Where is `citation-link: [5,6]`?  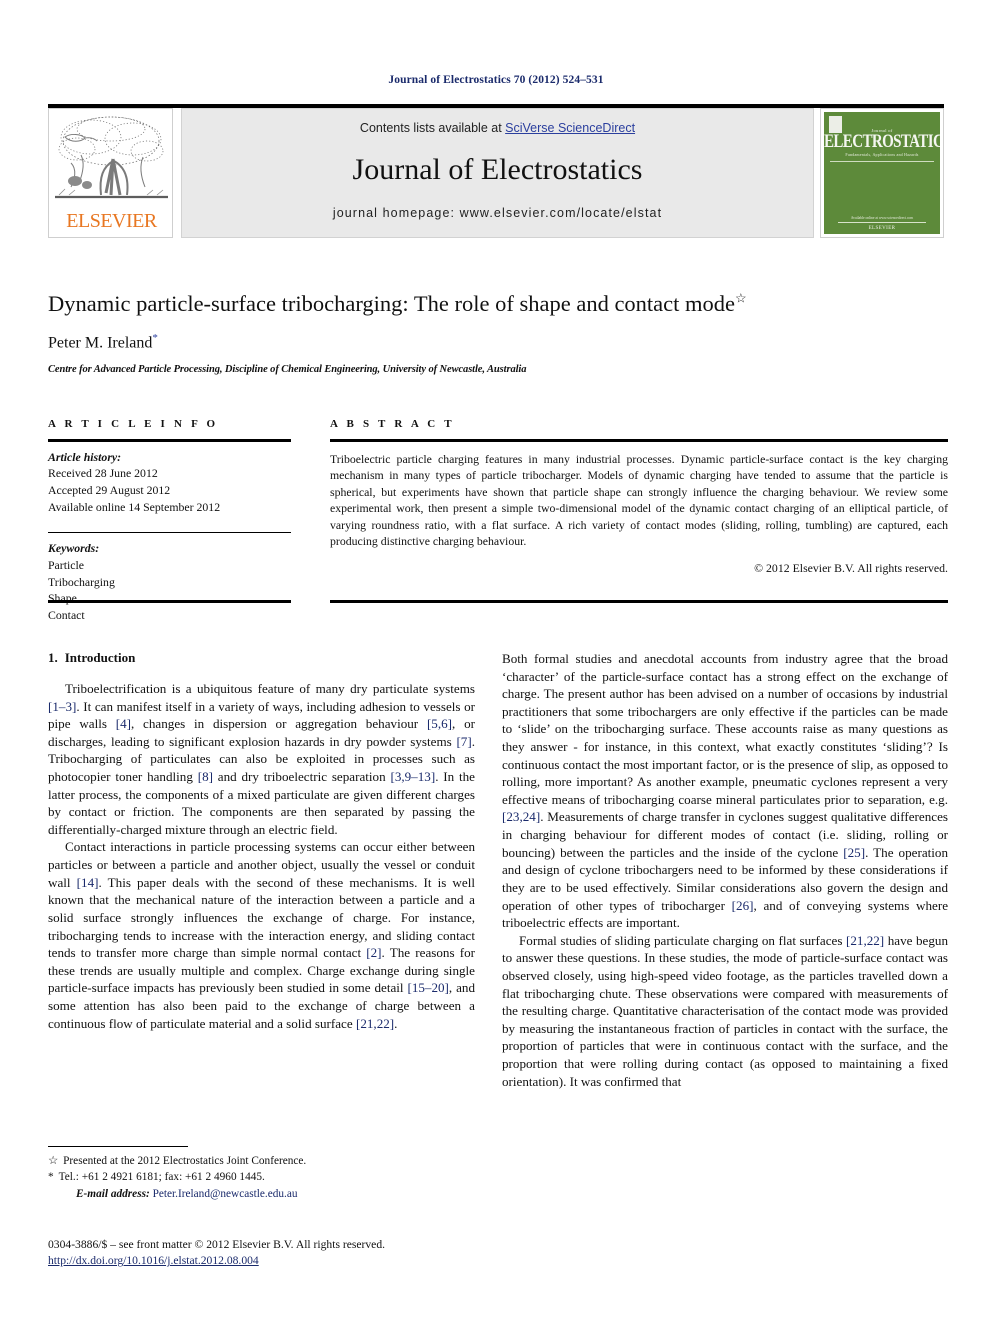 citation-link: [5,6] is located at coordinates (439, 723).